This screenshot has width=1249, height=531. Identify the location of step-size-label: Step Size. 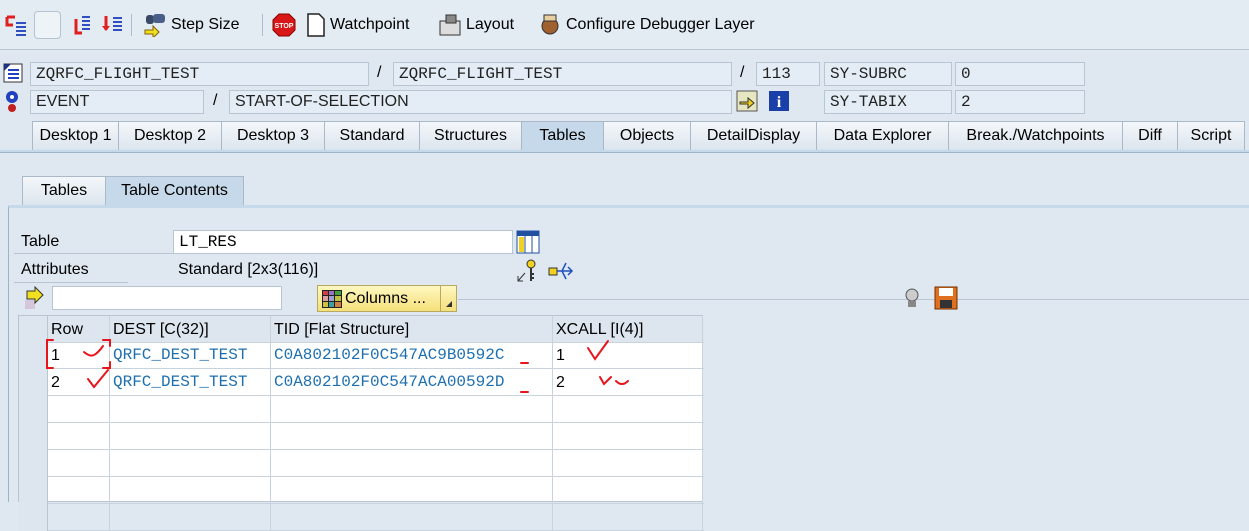
(205, 24).